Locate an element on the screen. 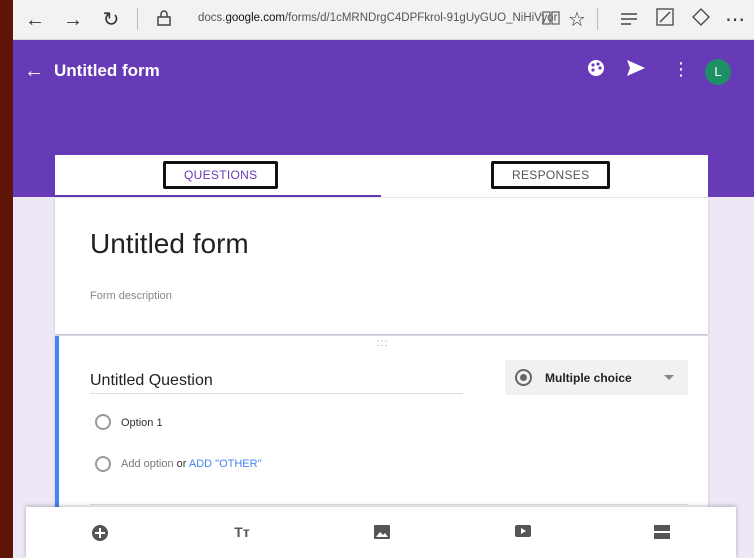  tab-questions: QUESTIONS is located at coordinates (218, 176).